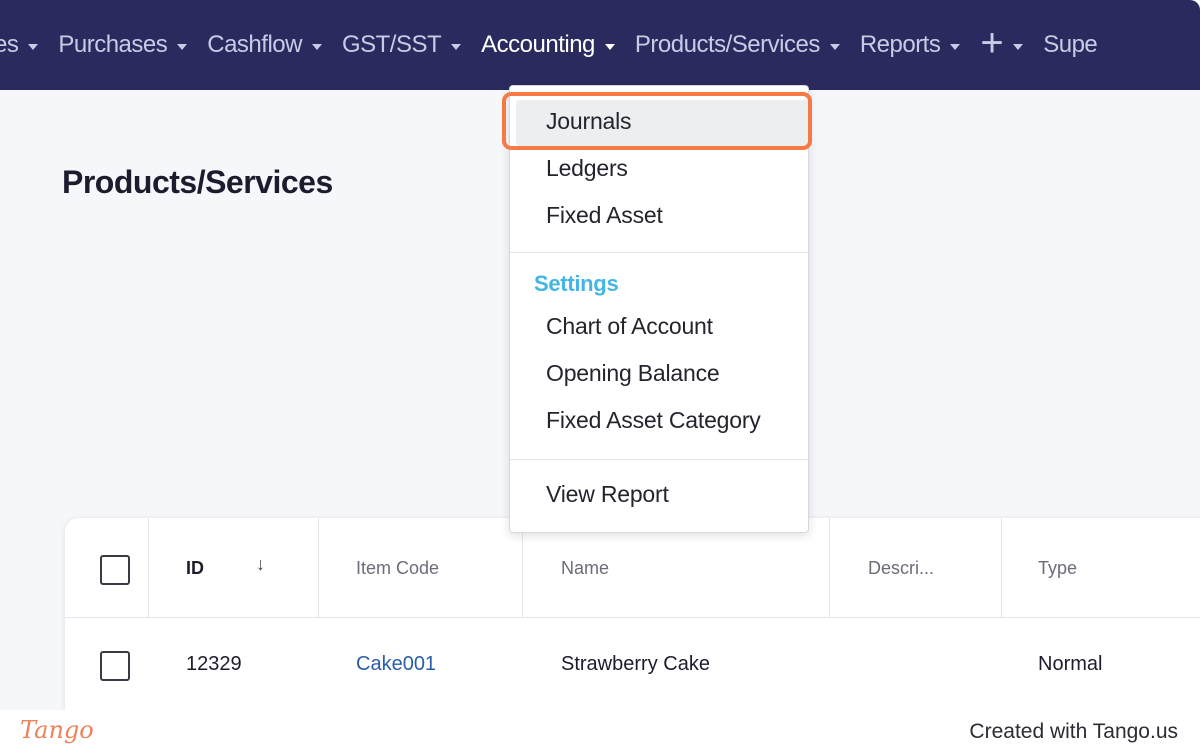 The height and width of the screenshot is (756, 1200). Describe the element at coordinates (576, 283) in the screenshot. I see `menu-section-settings: Settings` at that location.